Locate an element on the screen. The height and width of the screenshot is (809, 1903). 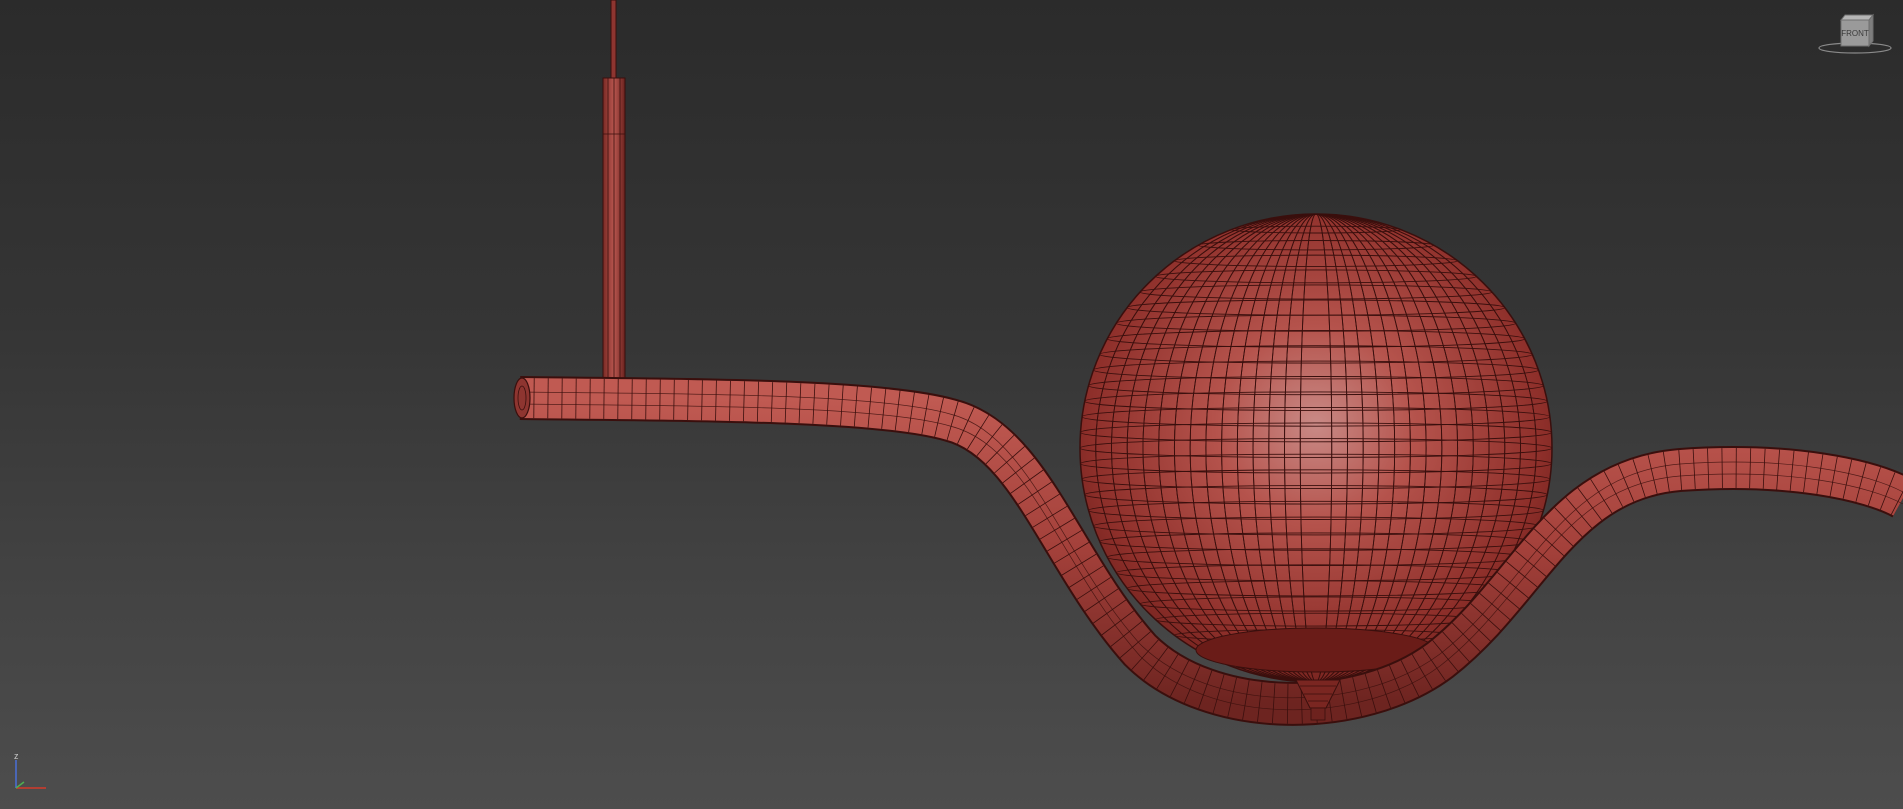
z-axis-label: z is located at coordinates (16, 756).